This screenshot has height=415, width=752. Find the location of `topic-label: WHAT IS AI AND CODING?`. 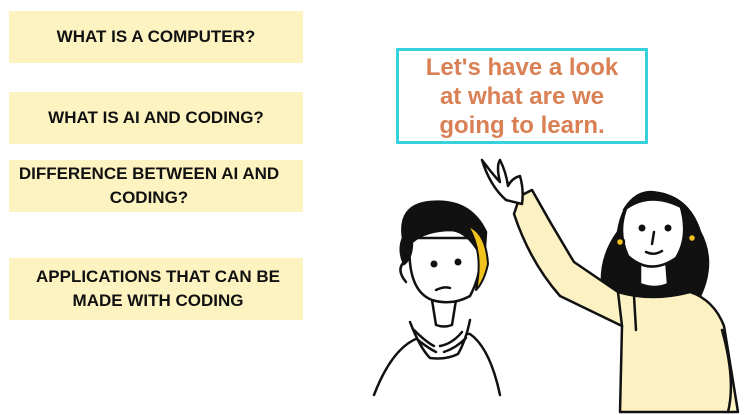

topic-label: WHAT IS AI AND CODING? is located at coordinates (156, 117).